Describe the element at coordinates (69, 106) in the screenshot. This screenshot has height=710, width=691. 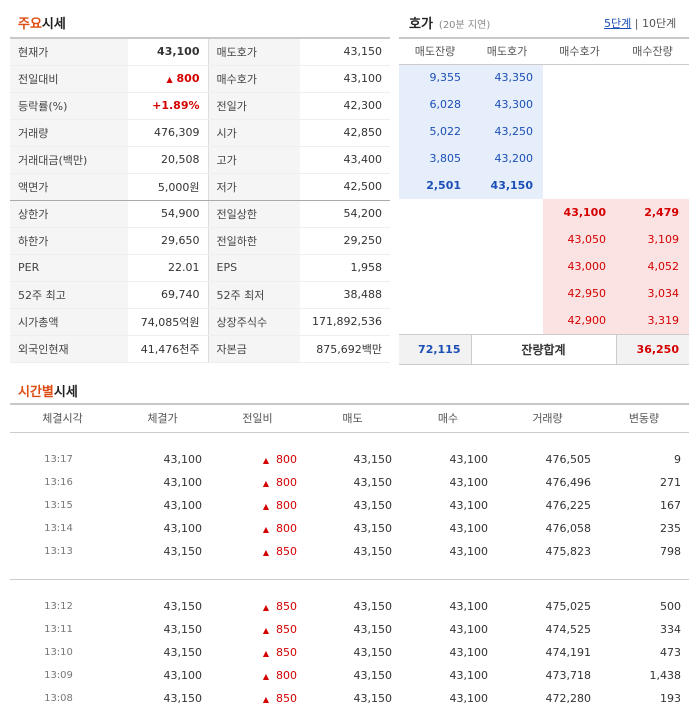
I see `quote-label: 등락률(%)` at that location.